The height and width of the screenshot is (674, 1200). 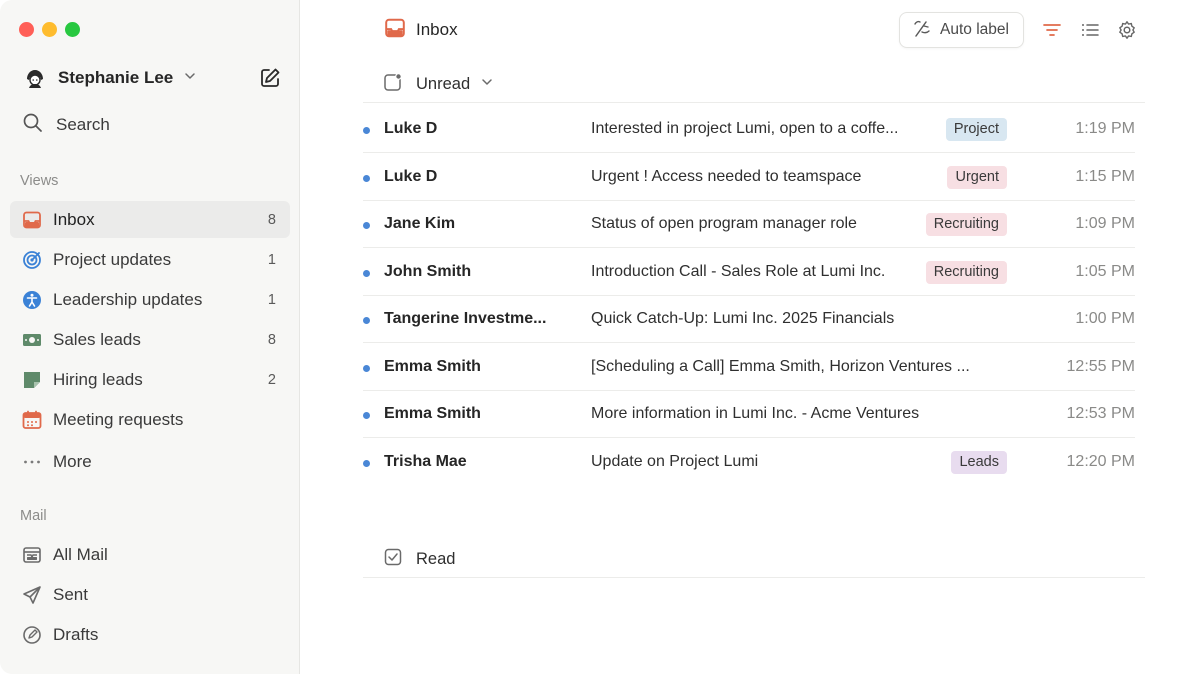 I want to click on unread-icon, so click(x=393, y=84).